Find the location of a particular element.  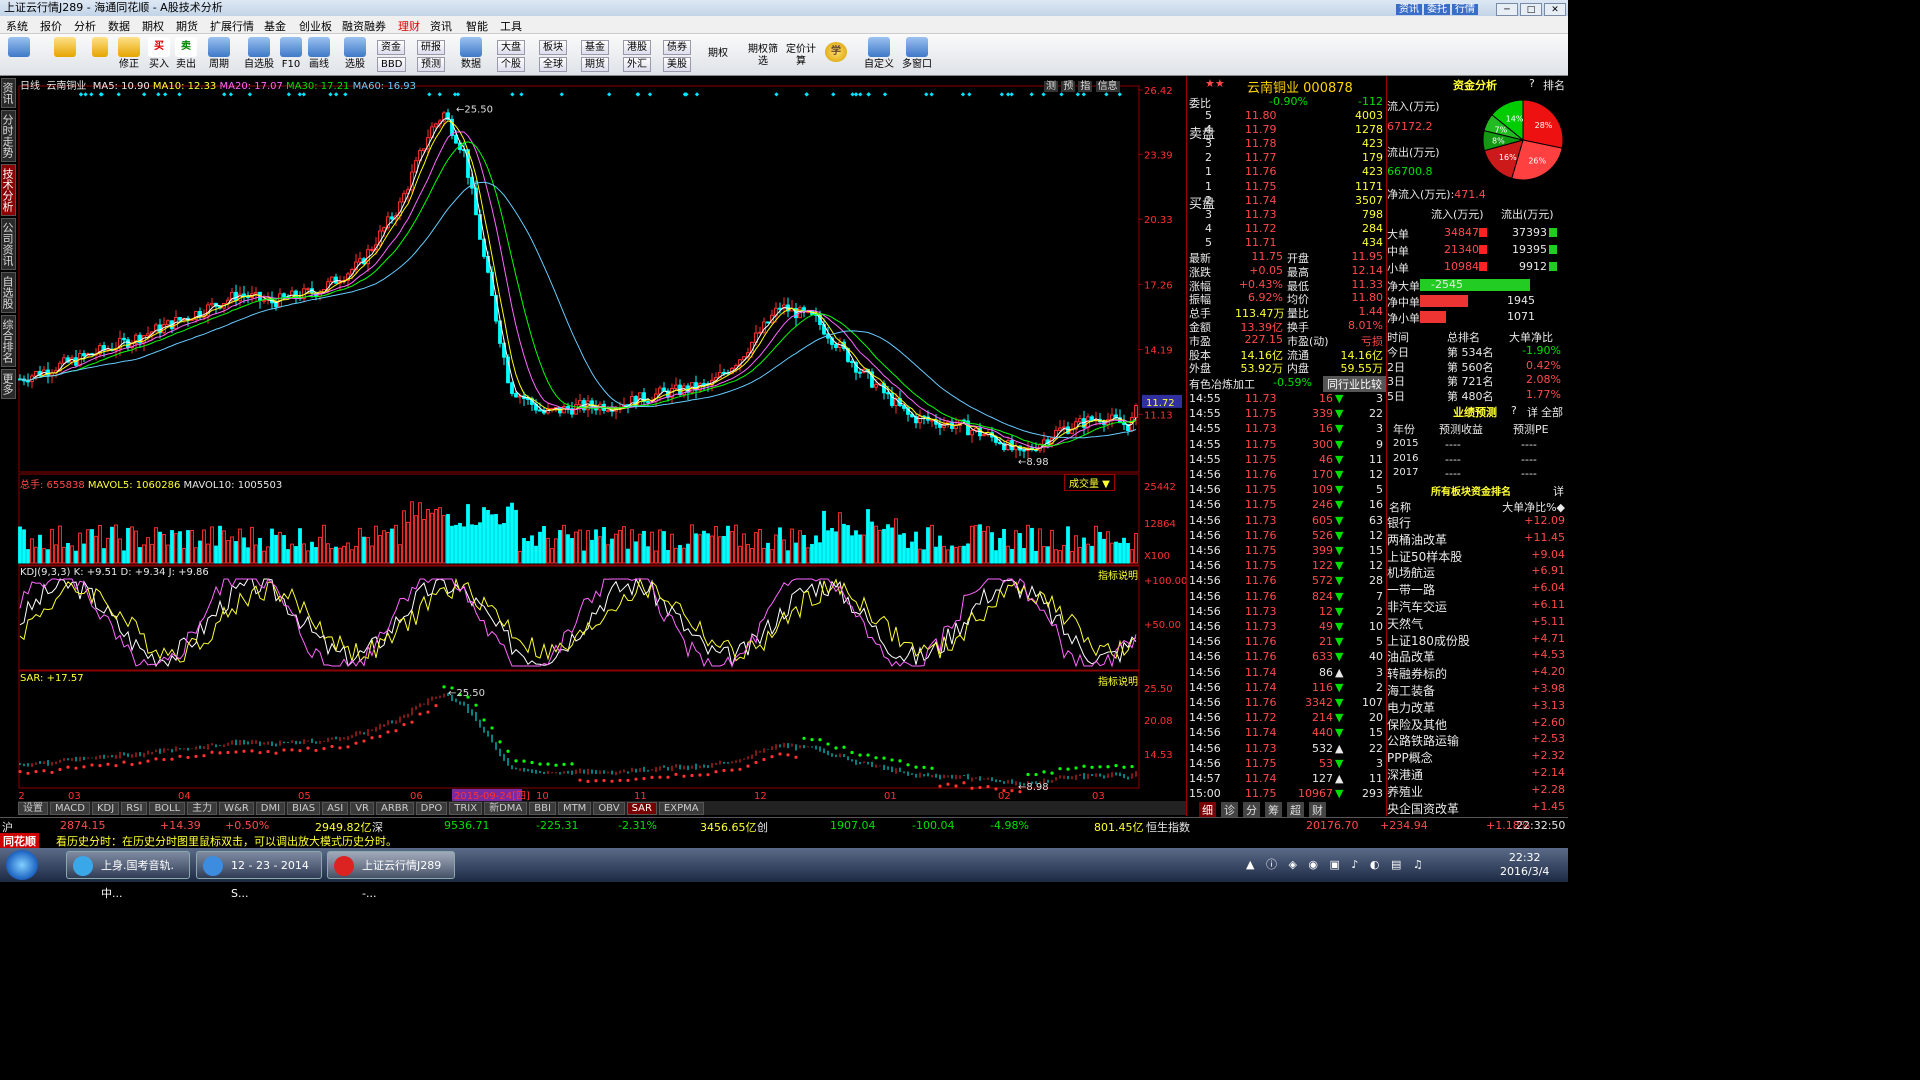

panel-tab: 财 is located at coordinates (1317, 810).